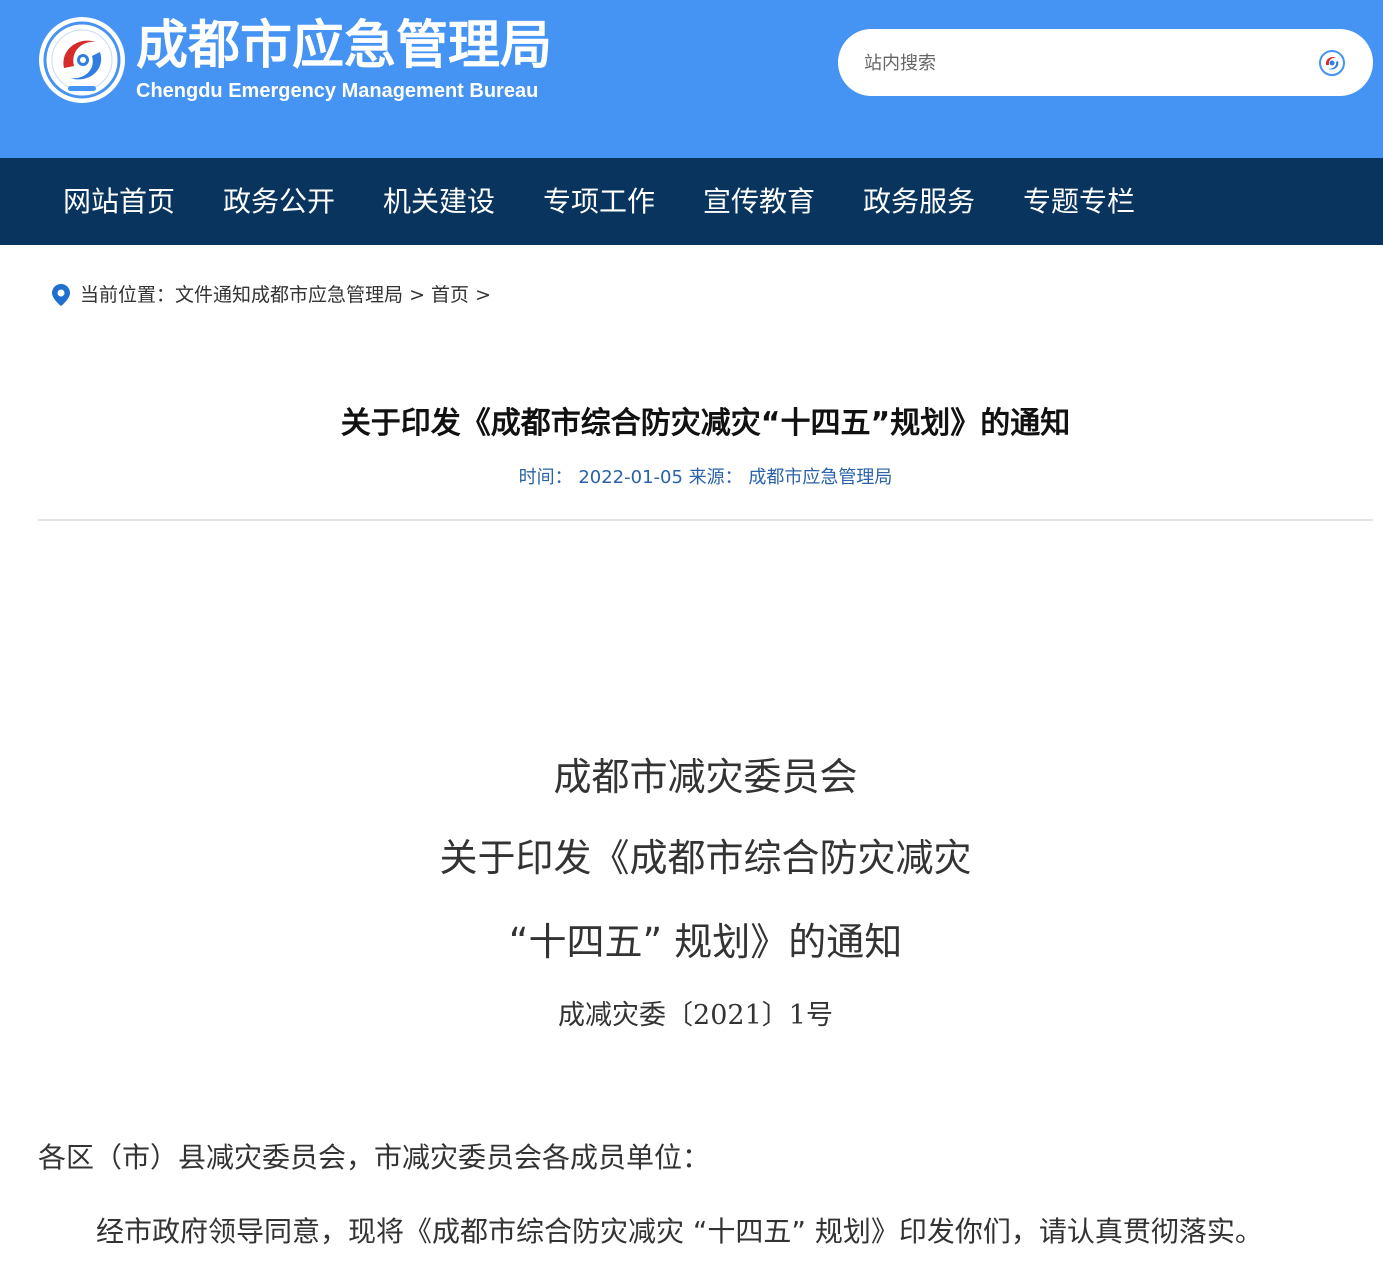 The width and height of the screenshot is (1383, 1261). I want to click on breadcrumb-link-notices: 文件通知成都市应急管理局, so click(289, 295).